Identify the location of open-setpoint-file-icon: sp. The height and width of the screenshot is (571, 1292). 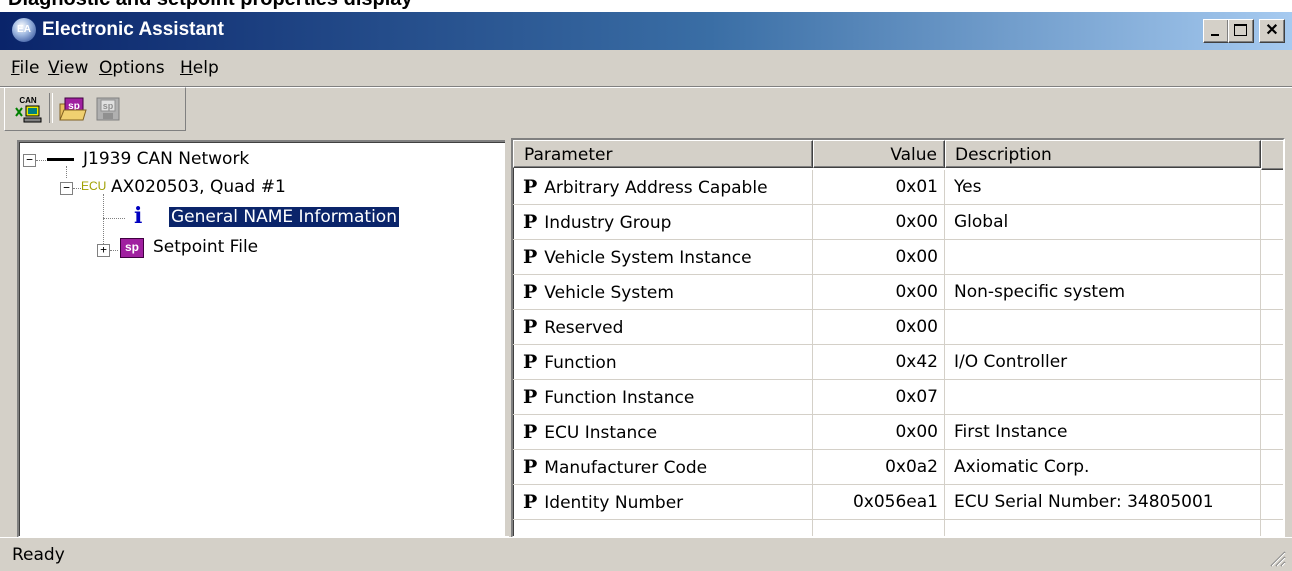
(73, 109).